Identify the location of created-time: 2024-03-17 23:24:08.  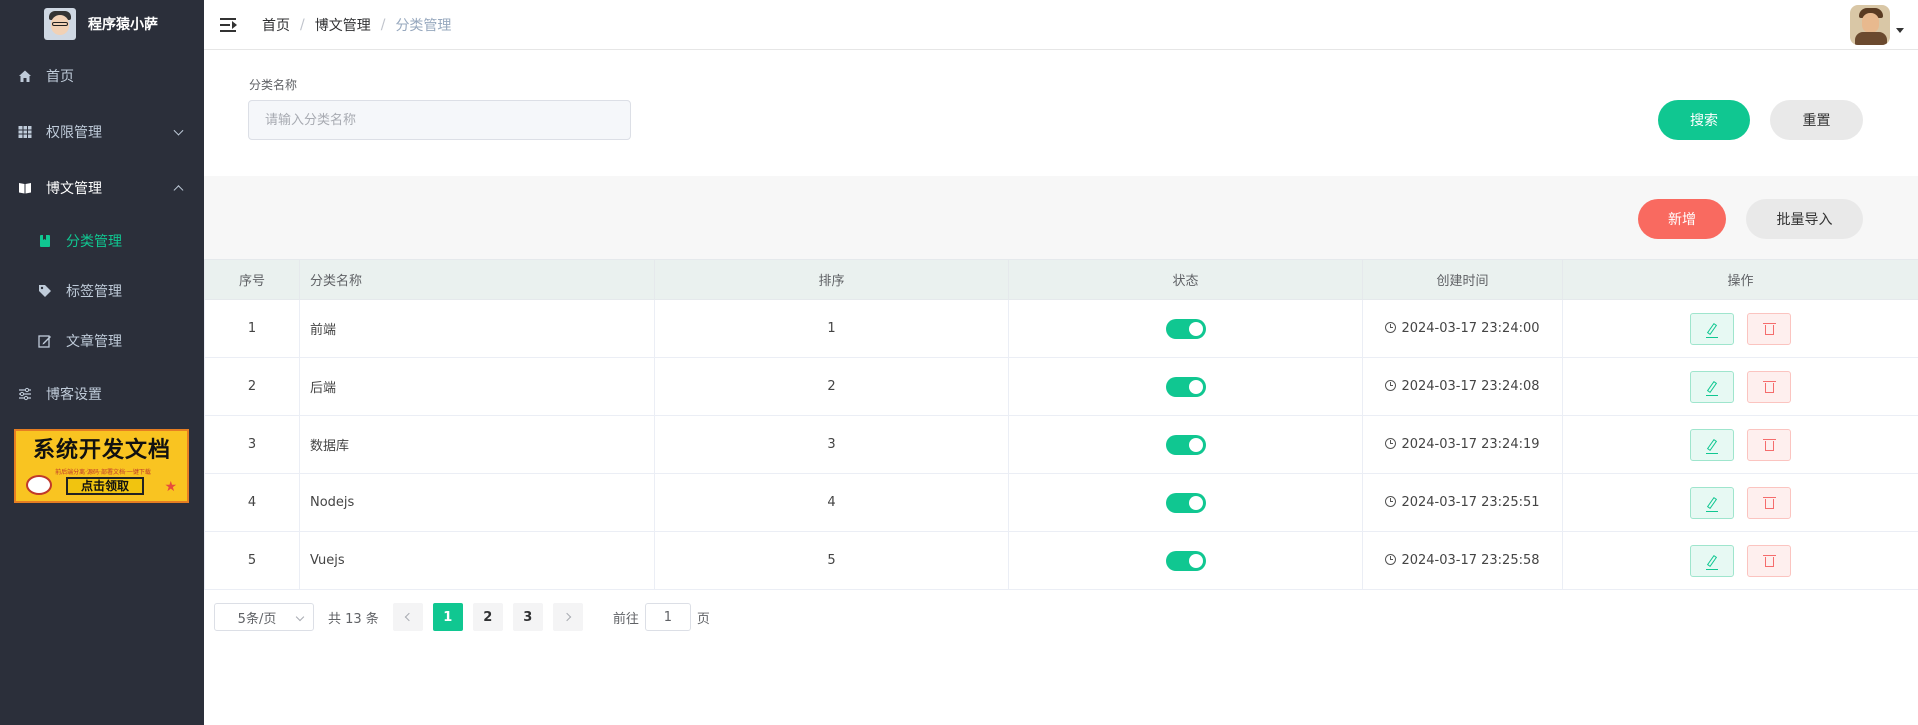
(1470, 386).